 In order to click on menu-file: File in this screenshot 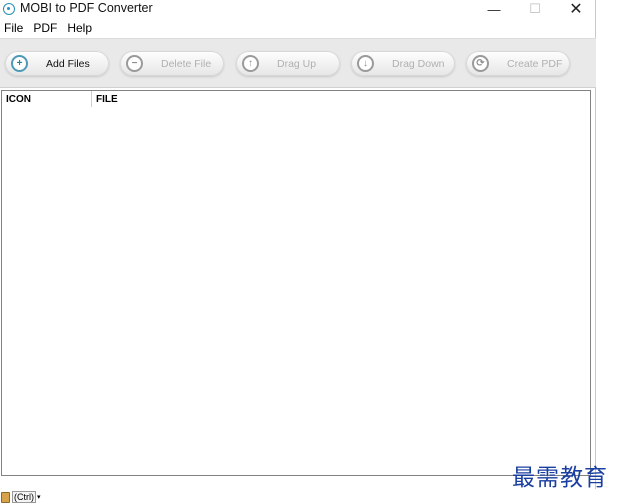, I will do `click(14, 28)`.